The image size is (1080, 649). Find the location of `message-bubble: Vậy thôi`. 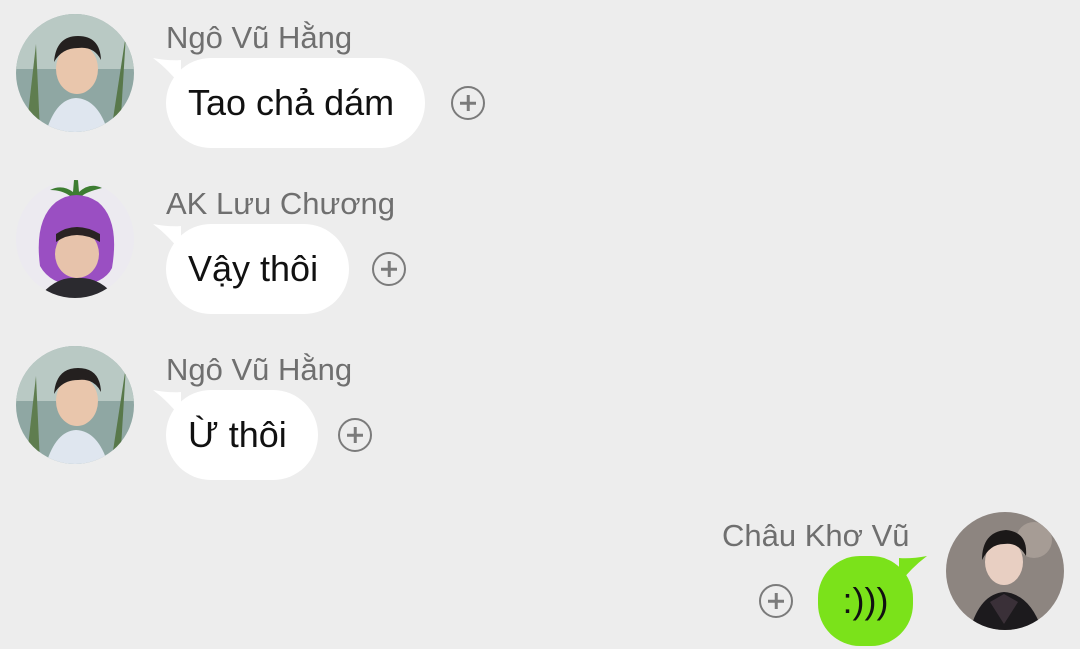

message-bubble: Vậy thôi is located at coordinates (258, 269).